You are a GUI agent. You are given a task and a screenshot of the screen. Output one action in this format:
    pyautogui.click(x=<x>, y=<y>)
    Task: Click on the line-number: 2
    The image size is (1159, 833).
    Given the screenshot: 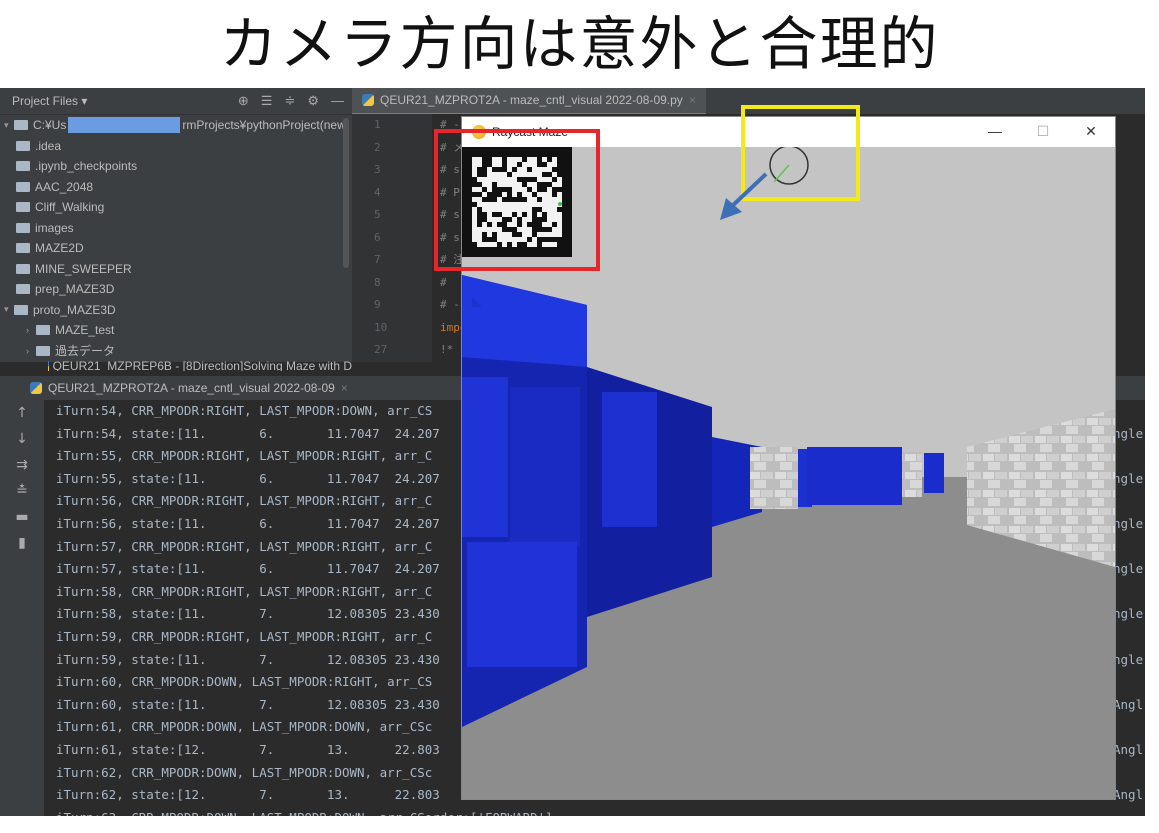 What is the action you would take?
    pyautogui.click(x=377, y=147)
    